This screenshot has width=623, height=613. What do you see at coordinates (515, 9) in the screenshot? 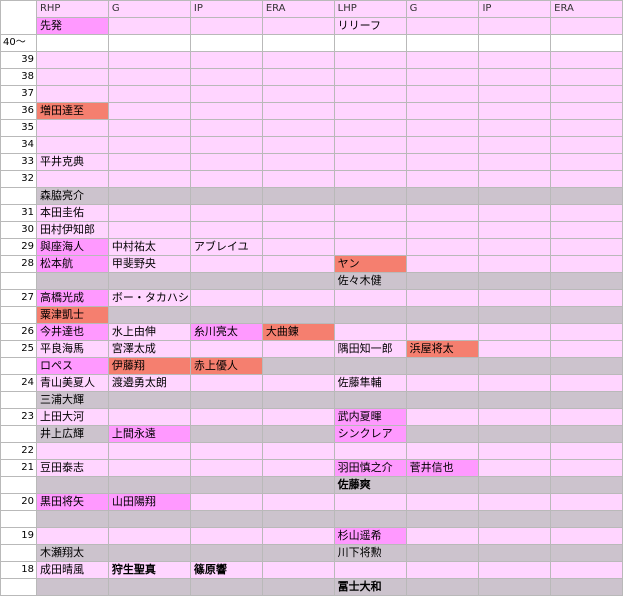
I see `header-lhp-ip: IP` at bounding box center [515, 9].